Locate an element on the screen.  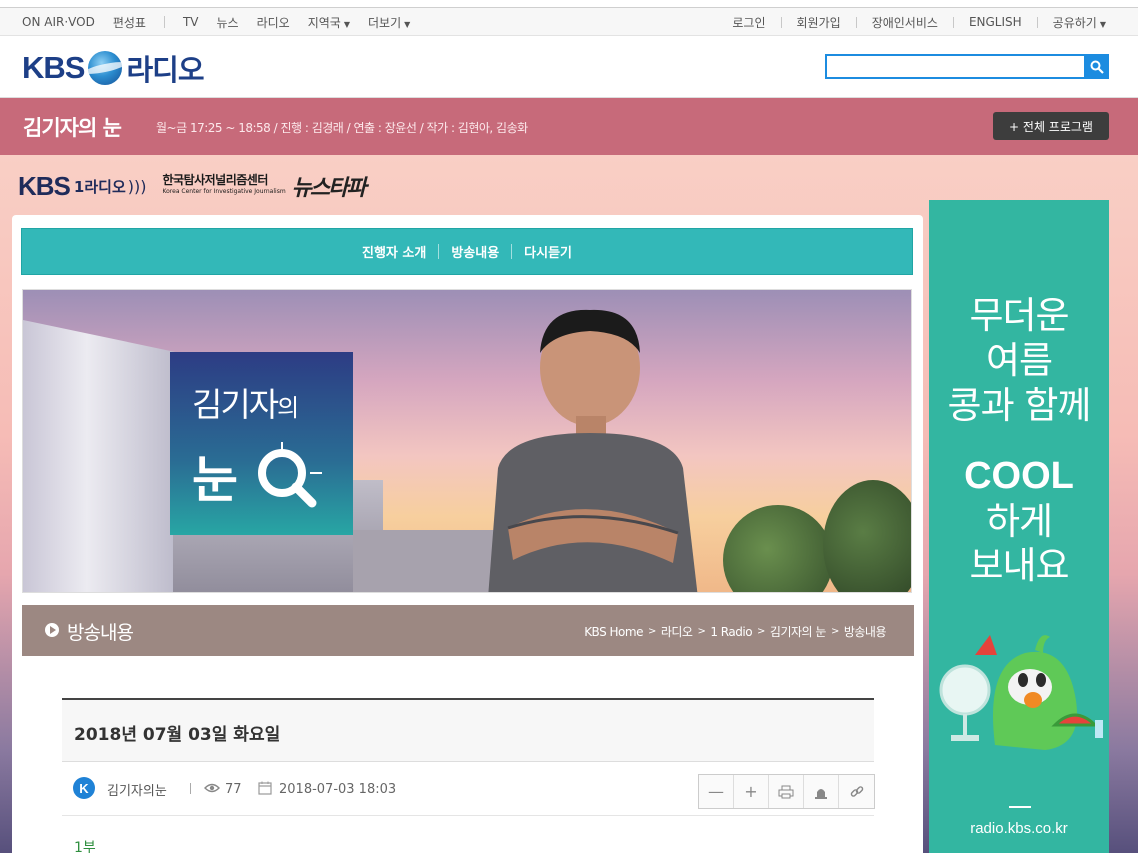
avatar: K is located at coordinates (84, 788).